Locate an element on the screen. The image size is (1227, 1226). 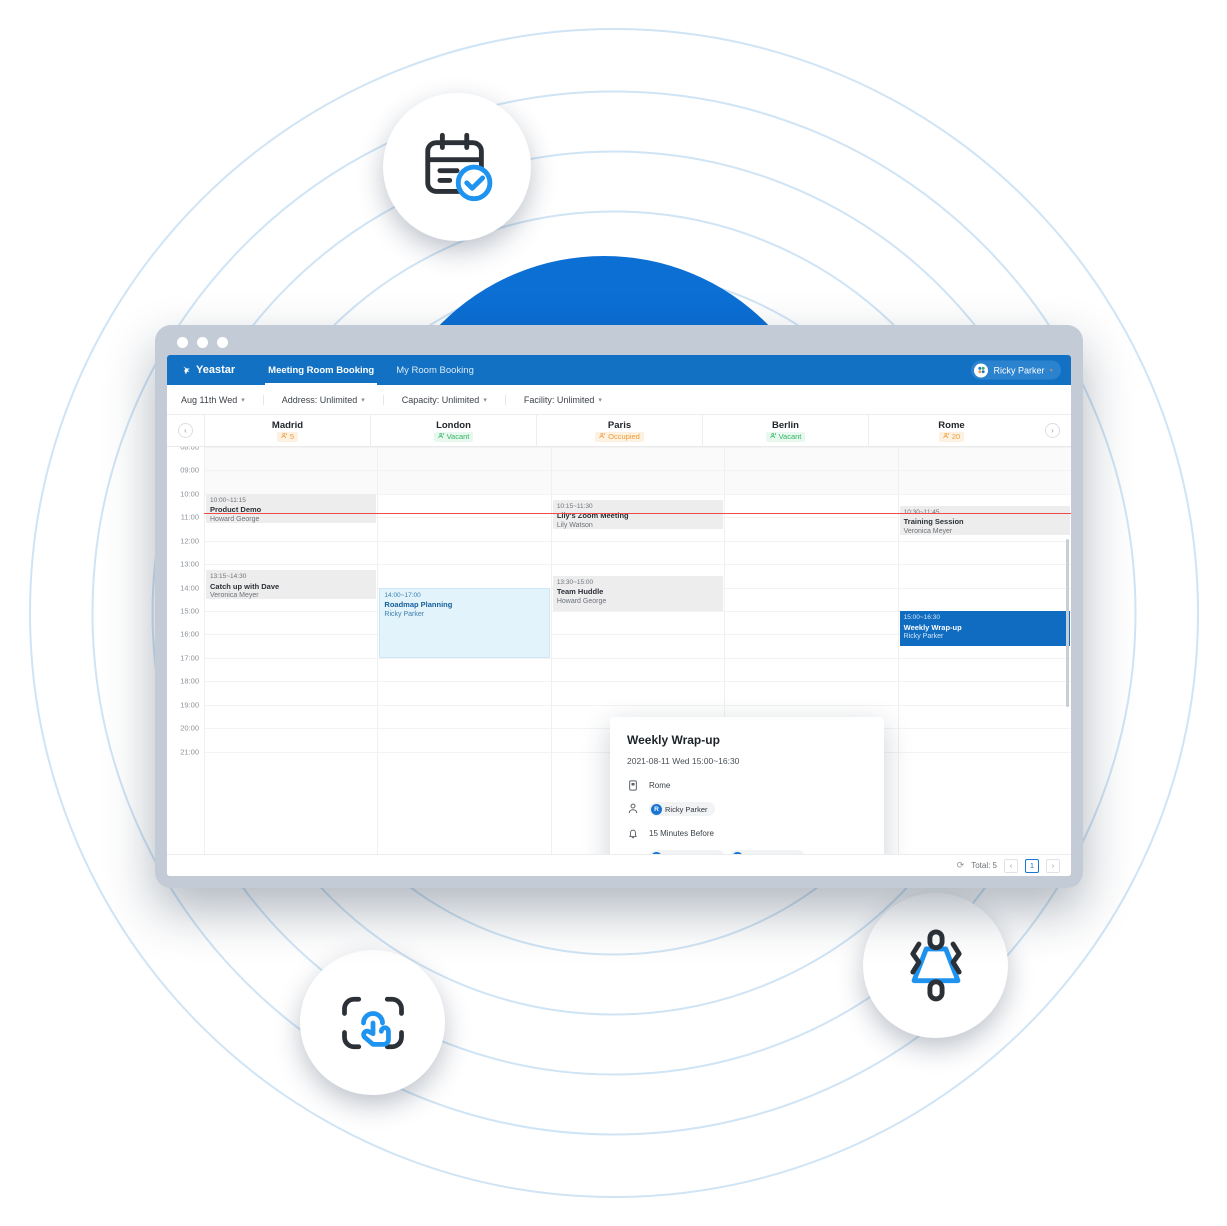
event-time: 15:00~16:30 is located at coordinates (921, 617).